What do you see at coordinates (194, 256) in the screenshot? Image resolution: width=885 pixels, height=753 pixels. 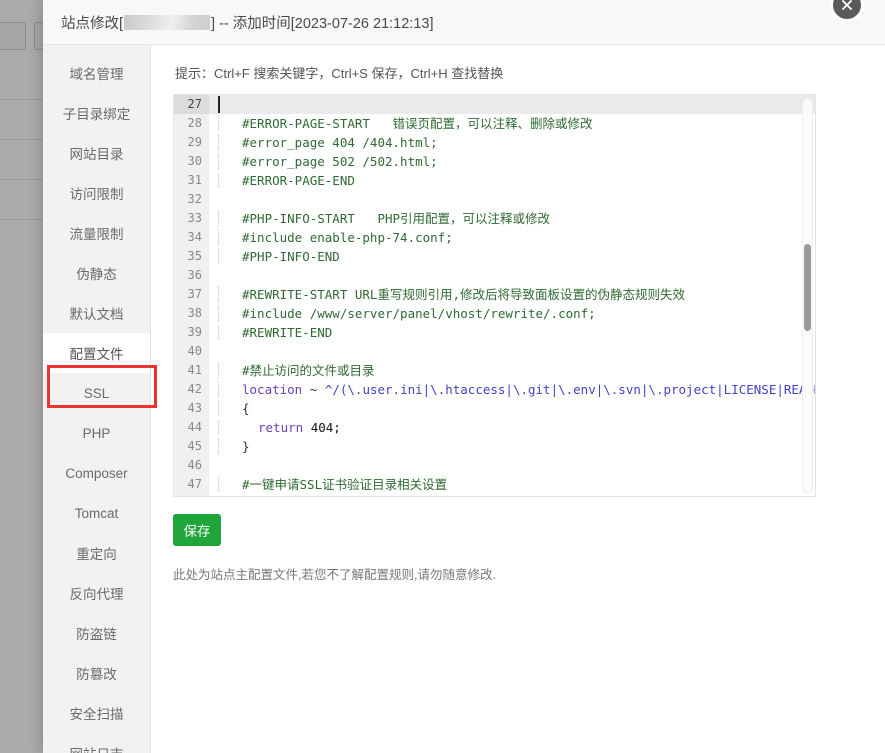 I see `line-number: 35` at bounding box center [194, 256].